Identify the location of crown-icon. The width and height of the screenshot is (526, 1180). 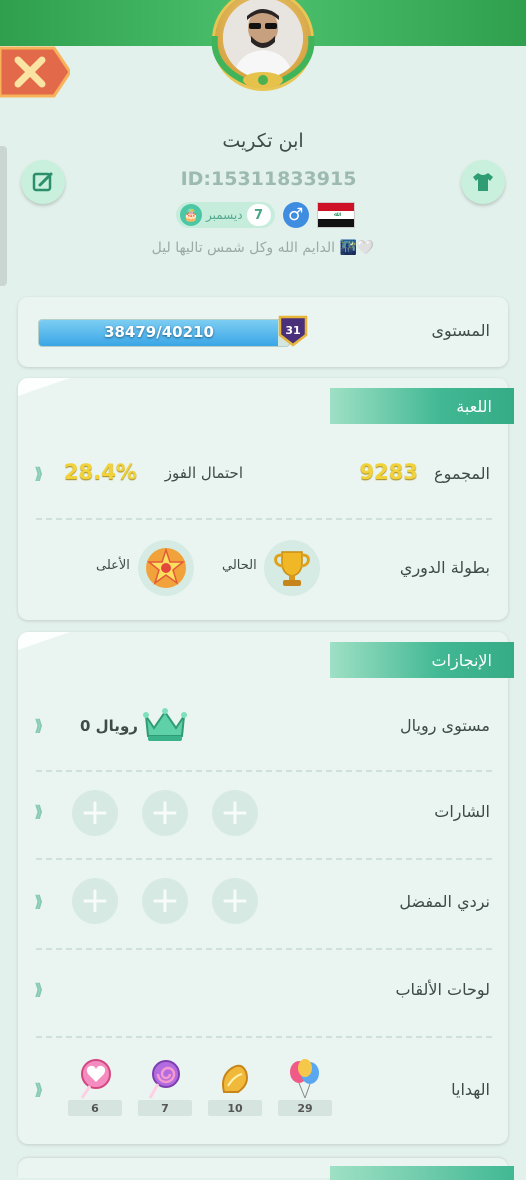
(165, 724).